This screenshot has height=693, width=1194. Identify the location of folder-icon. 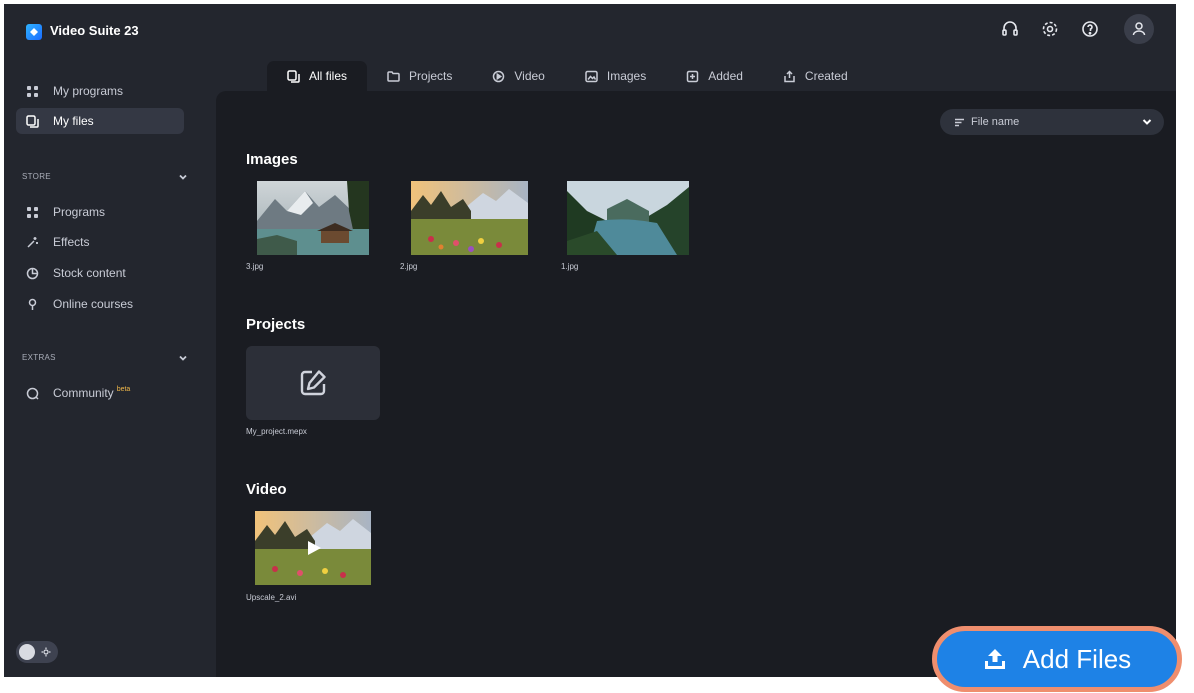
(393, 76).